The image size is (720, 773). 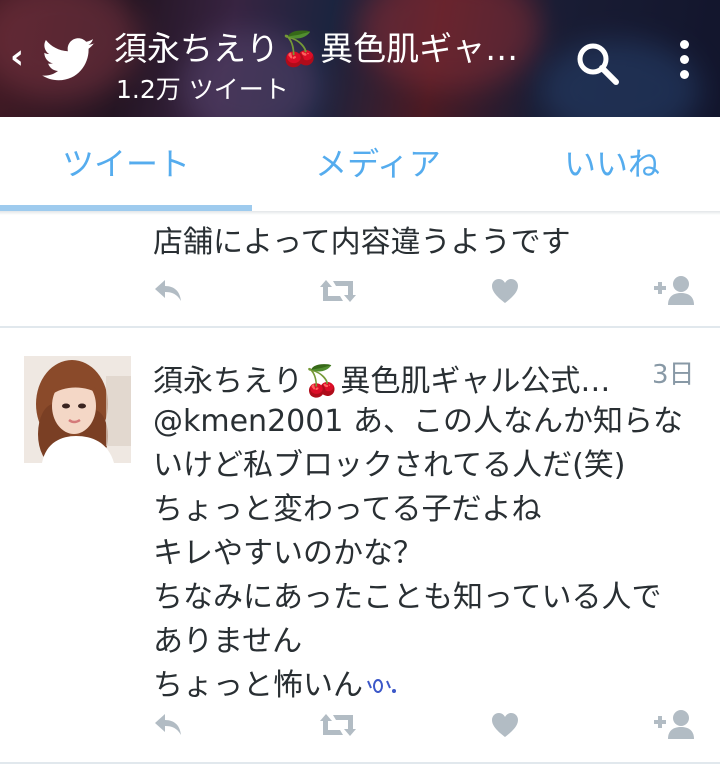 I want to click on twitter-bird-icon, so click(x=68, y=59).